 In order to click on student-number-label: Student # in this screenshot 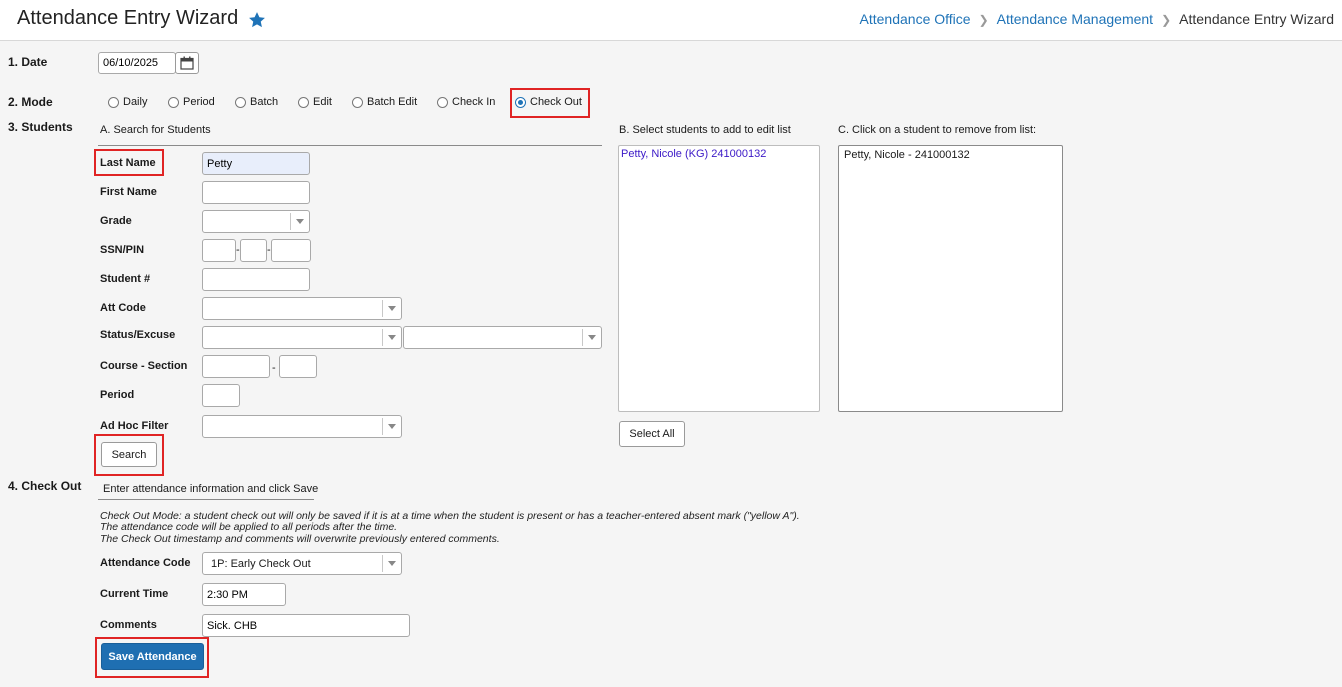, I will do `click(125, 279)`.